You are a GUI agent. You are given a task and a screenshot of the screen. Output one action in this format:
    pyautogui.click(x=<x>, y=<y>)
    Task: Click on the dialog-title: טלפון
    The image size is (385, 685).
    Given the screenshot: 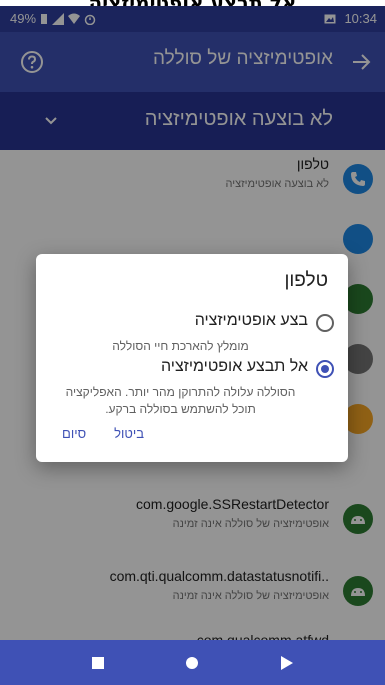 What is the action you would take?
    pyautogui.click(x=306, y=280)
    